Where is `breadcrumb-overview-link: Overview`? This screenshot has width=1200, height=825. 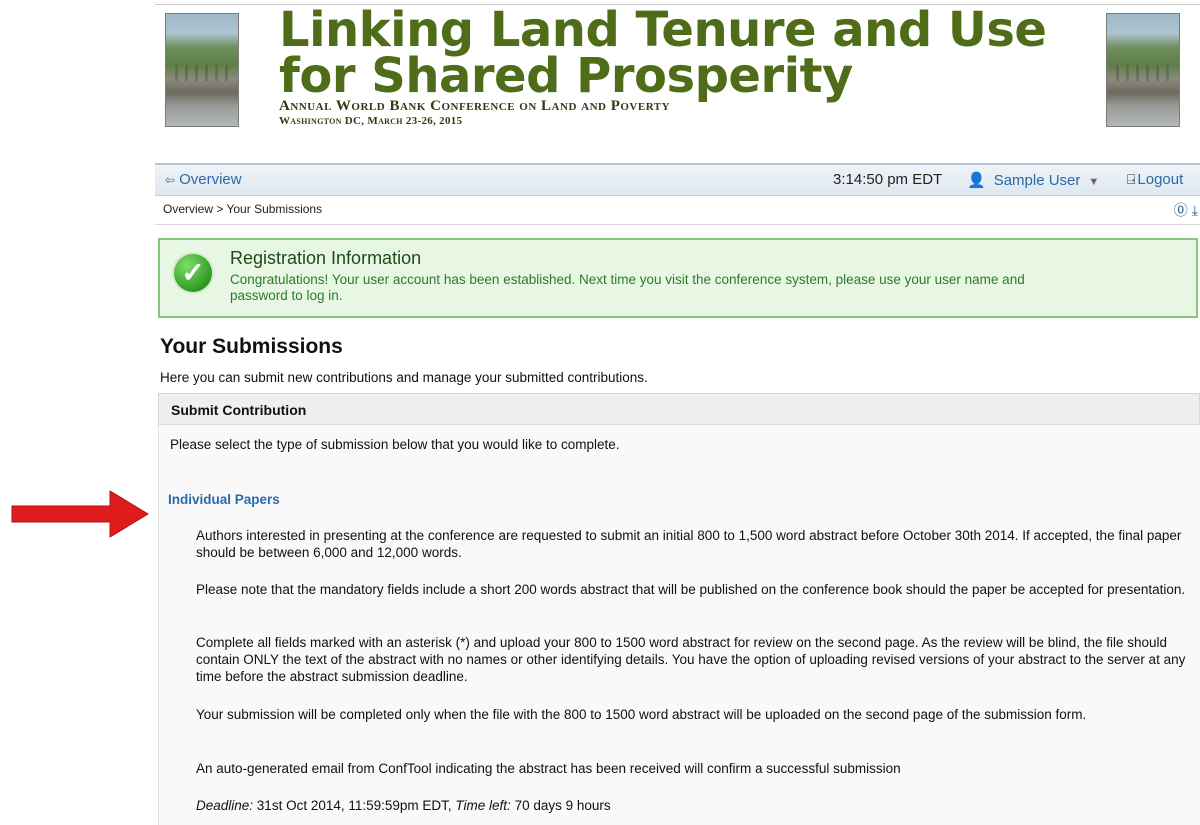
breadcrumb-overview-link: Overview is located at coordinates (188, 209).